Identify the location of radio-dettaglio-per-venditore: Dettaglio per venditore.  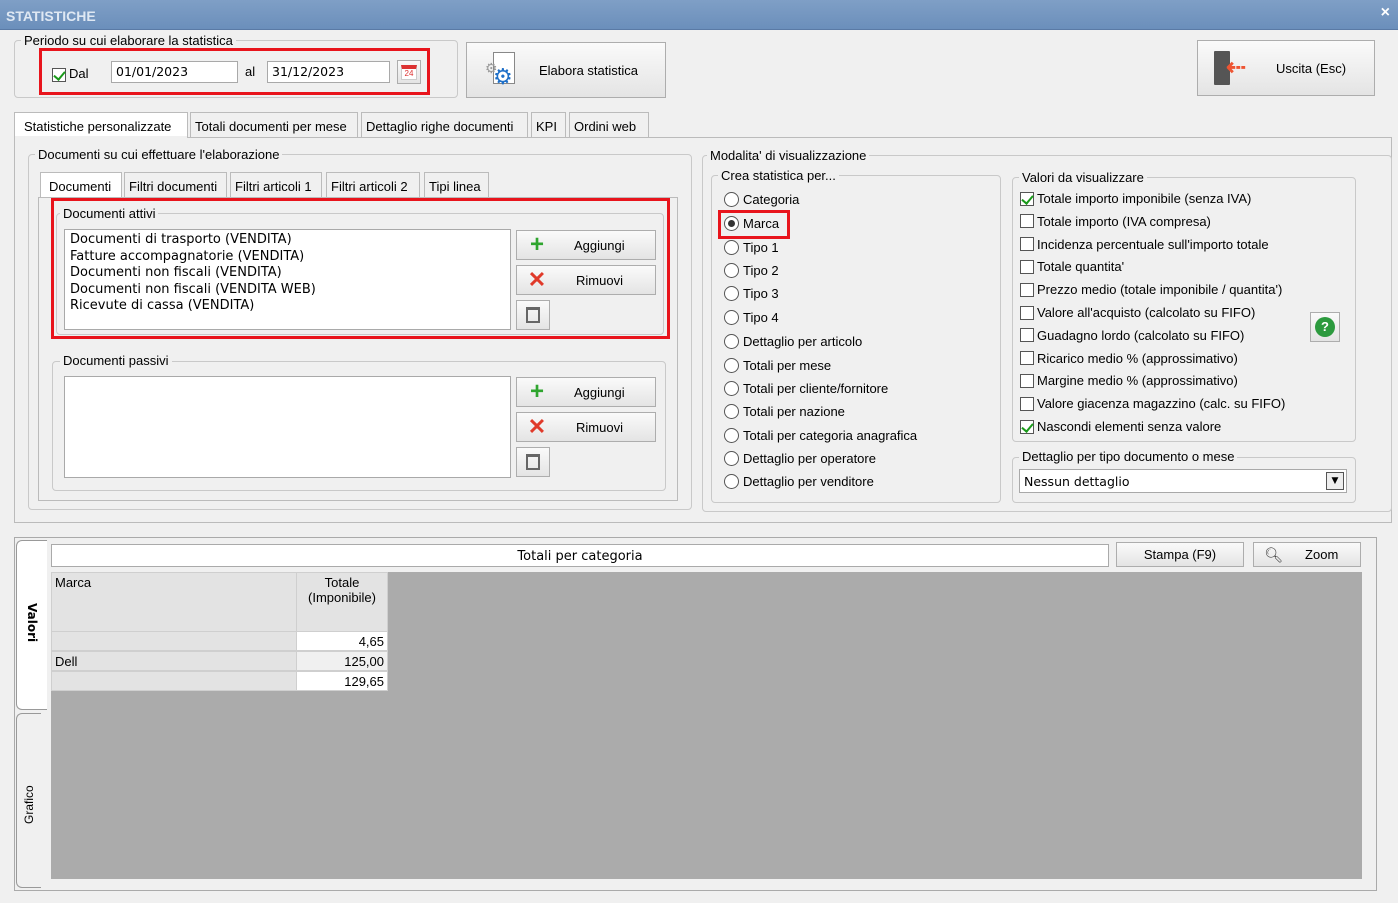
(799, 481).